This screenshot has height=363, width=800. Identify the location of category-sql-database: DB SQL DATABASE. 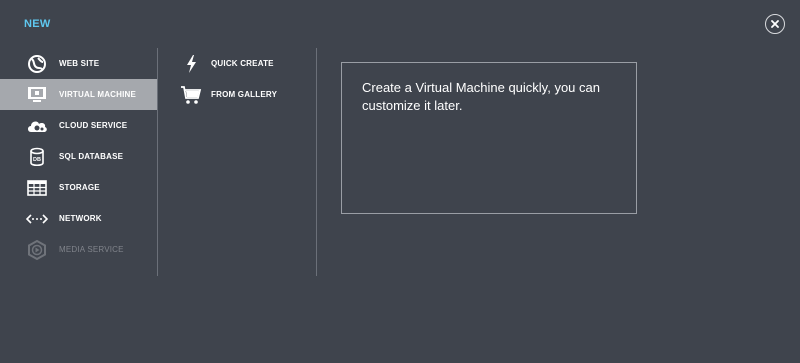
(78, 156).